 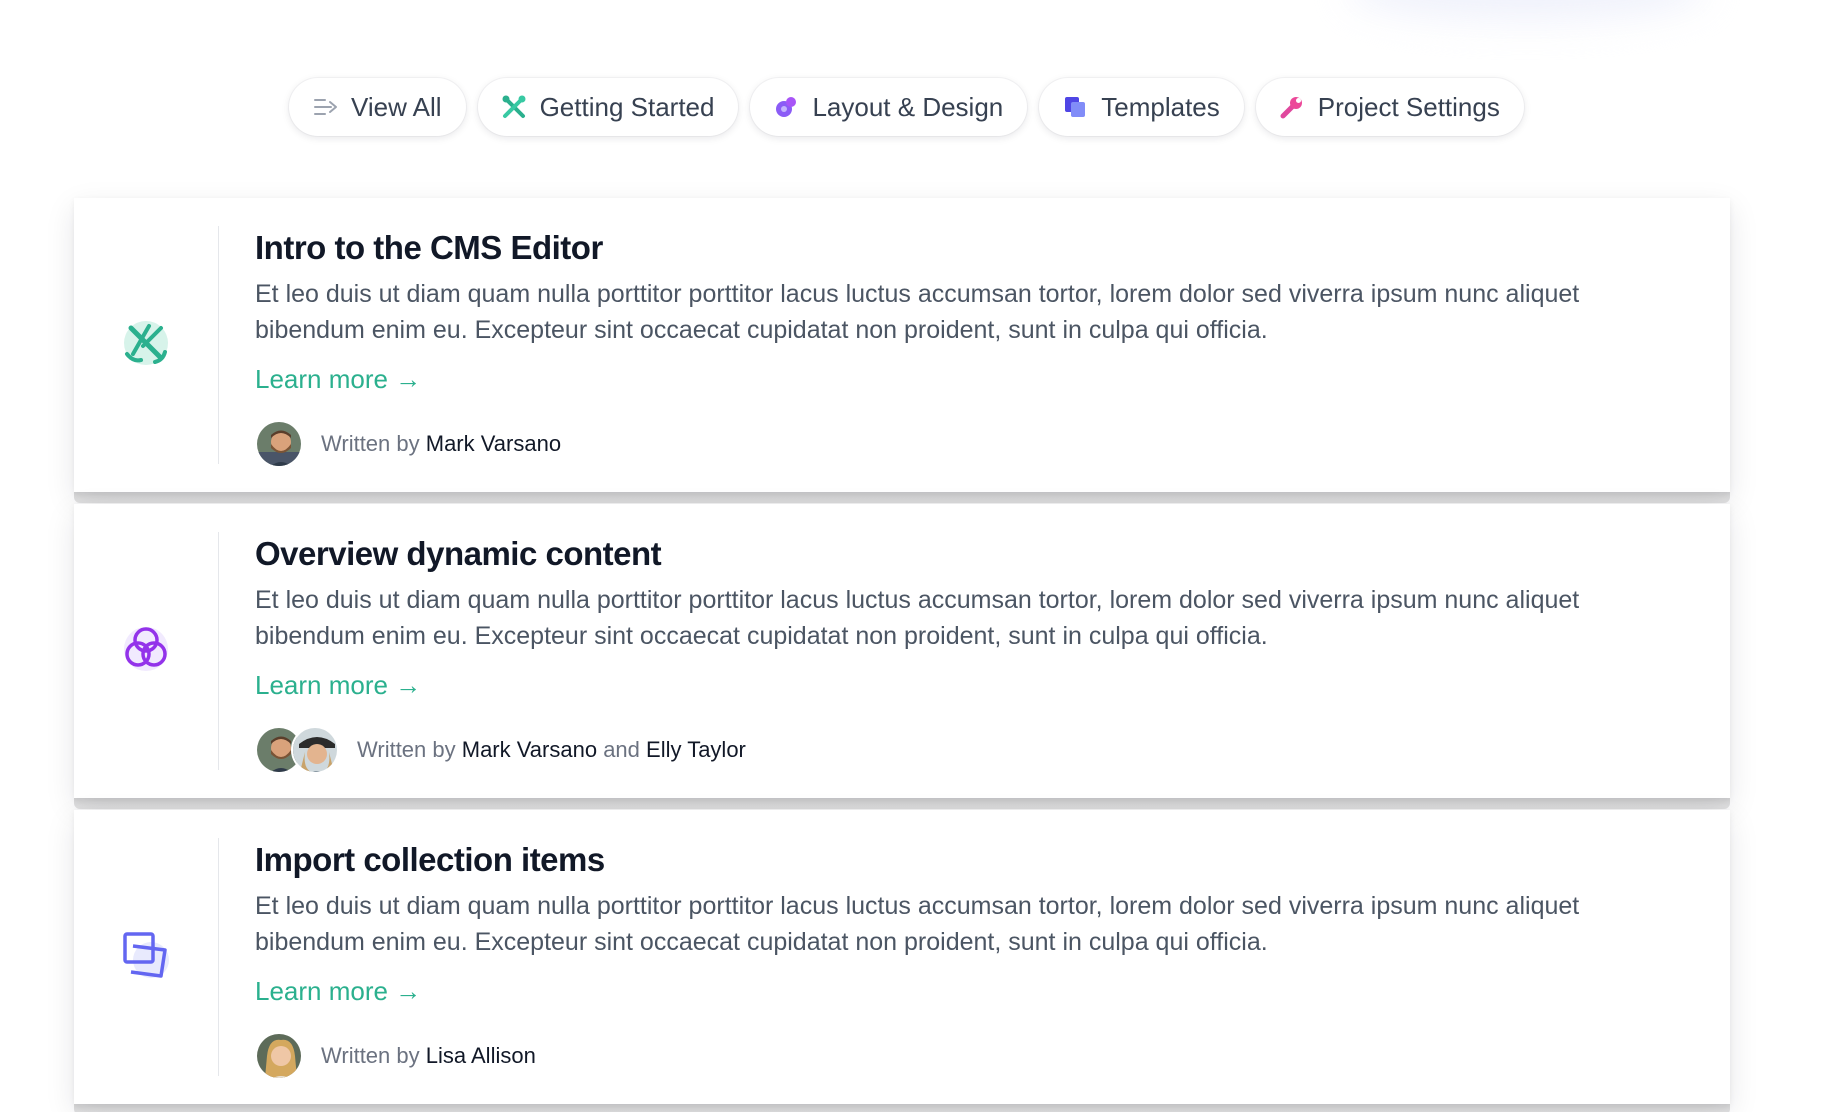 I want to click on filter-label: Templates, so click(x=1160, y=106).